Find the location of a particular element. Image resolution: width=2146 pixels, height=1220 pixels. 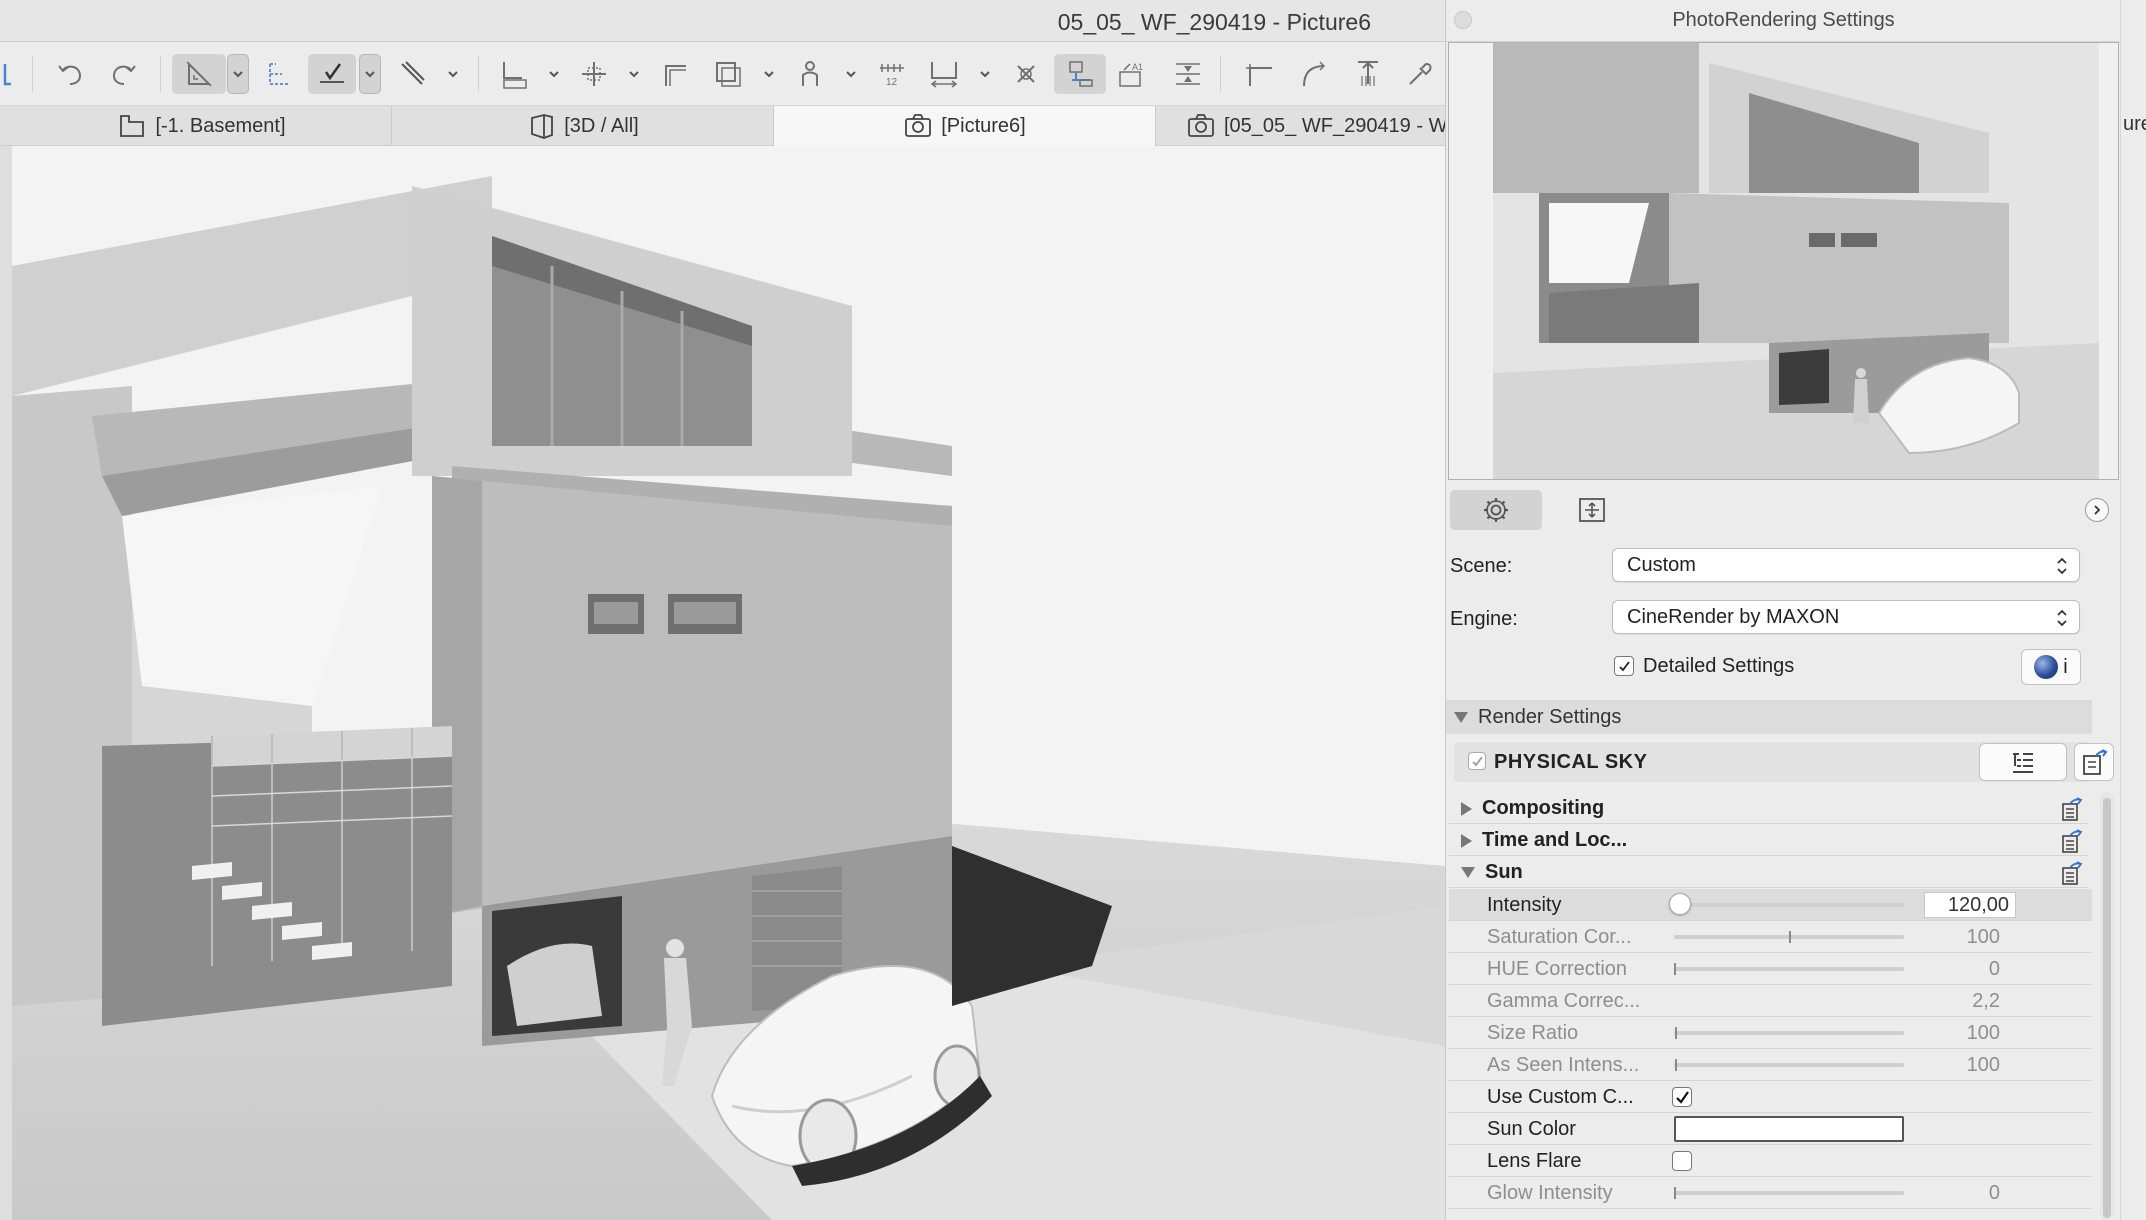

render-settings-header: Render Settings is located at coordinates (1769, 717).